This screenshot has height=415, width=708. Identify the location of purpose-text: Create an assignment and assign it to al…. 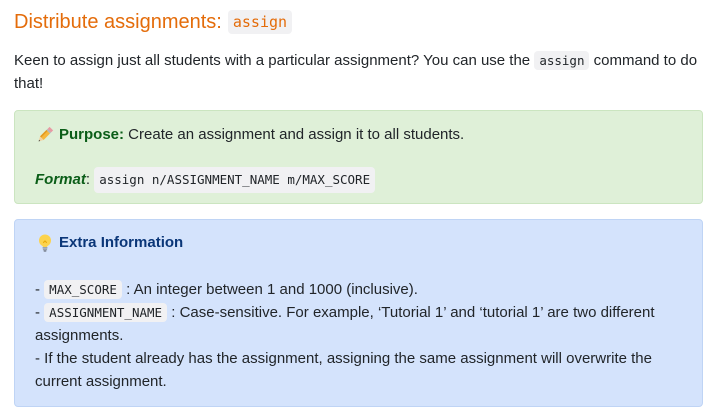
(294, 134).